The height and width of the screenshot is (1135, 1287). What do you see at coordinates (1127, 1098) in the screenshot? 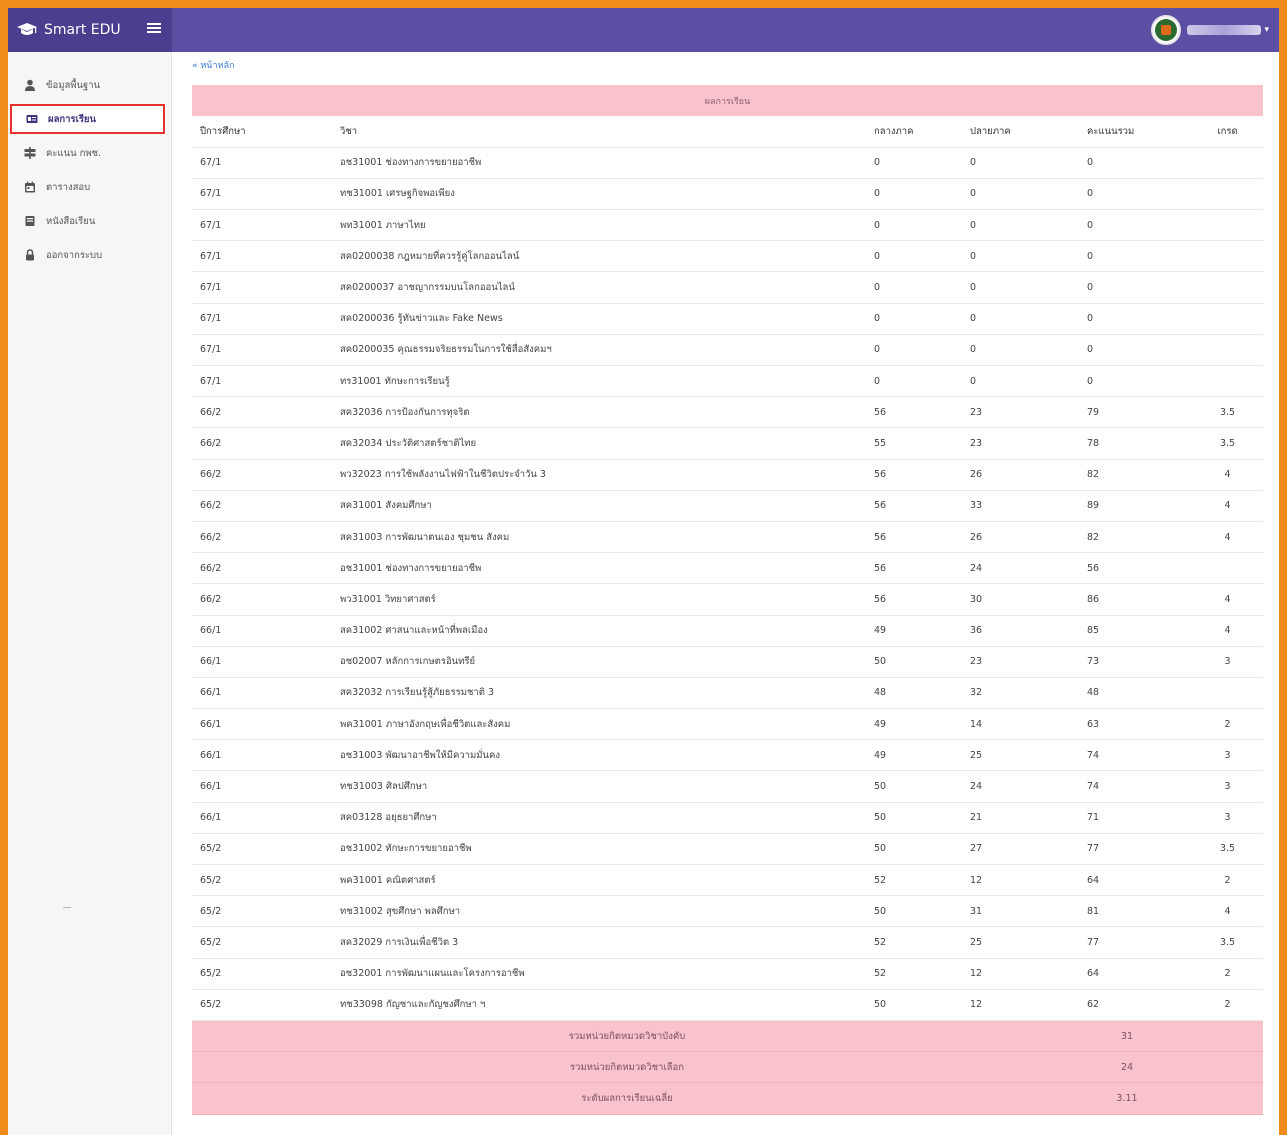
I see `summary-value: 3.11` at bounding box center [1127, 1098].